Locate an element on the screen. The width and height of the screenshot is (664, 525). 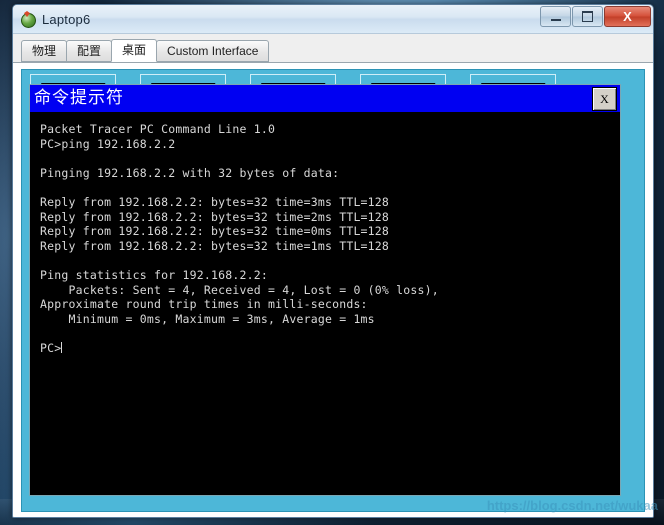
maximize-button is located at coordinates (587, 16).